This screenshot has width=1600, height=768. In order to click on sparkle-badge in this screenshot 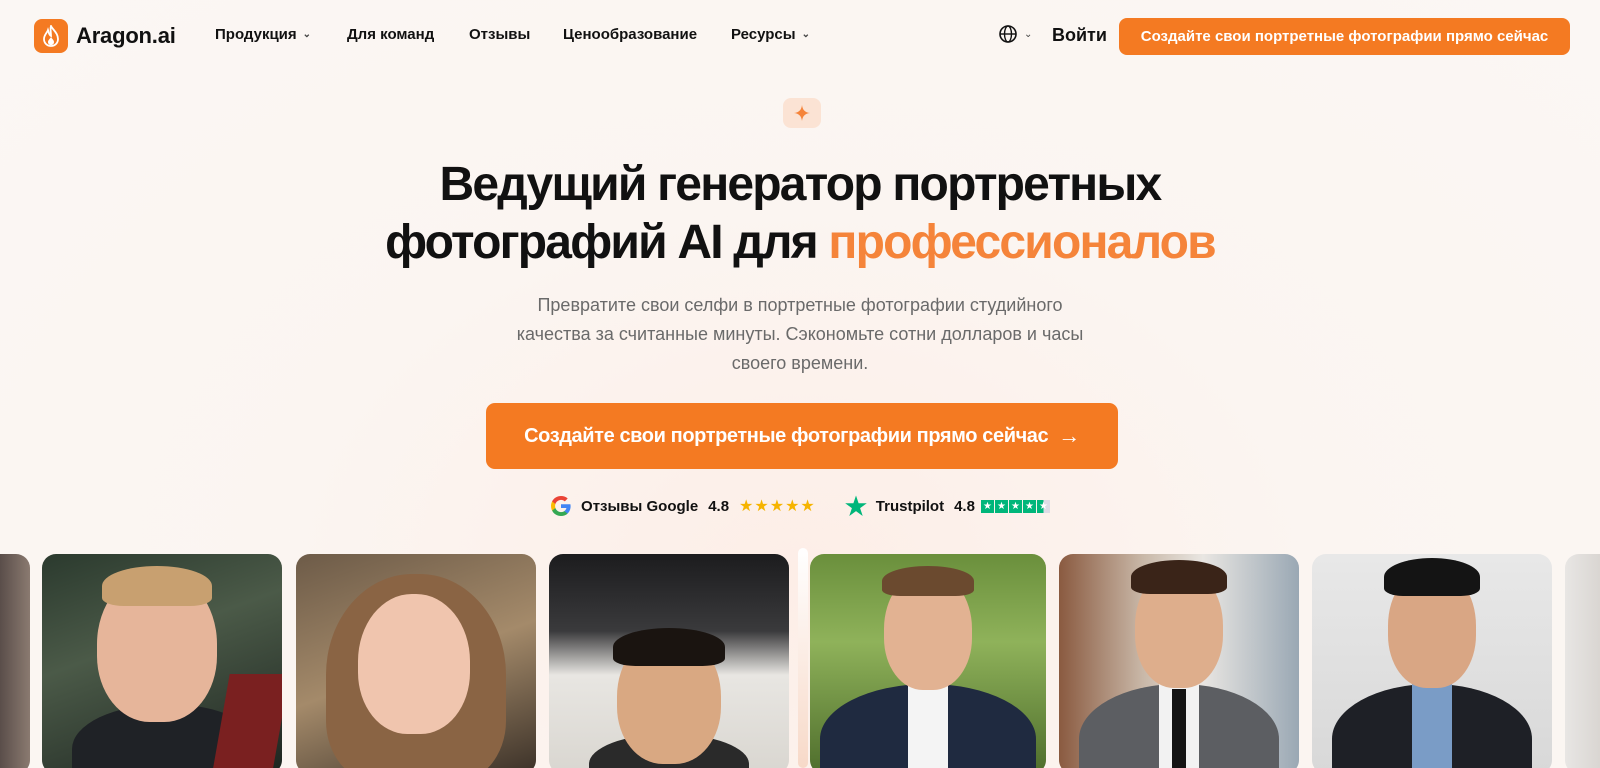, I will do `click(802, 113)`.